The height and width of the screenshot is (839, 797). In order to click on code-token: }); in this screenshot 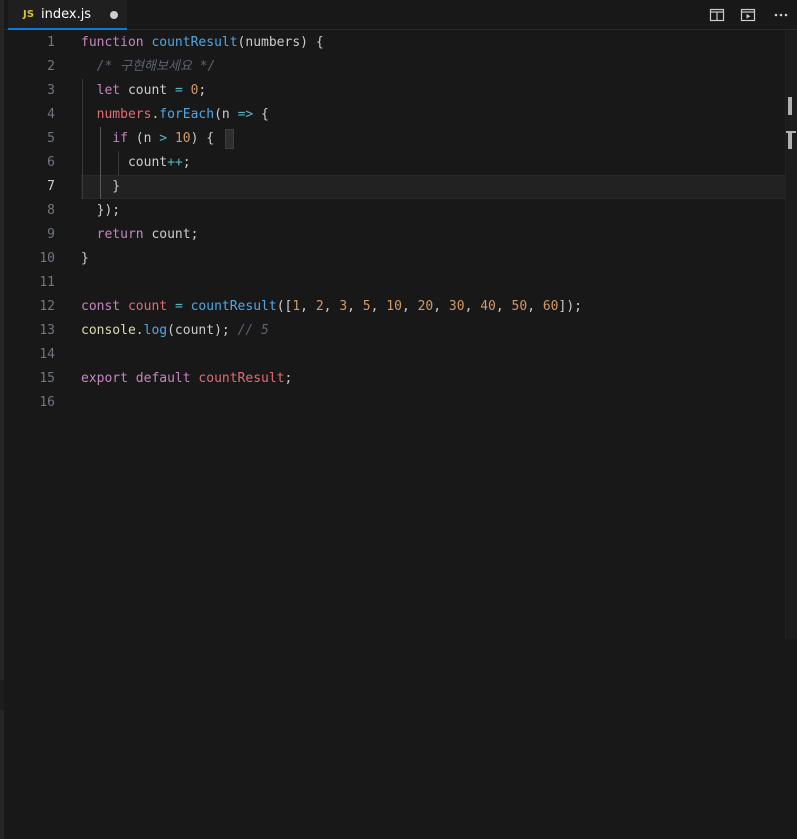, I will do `click(101, 210)`.